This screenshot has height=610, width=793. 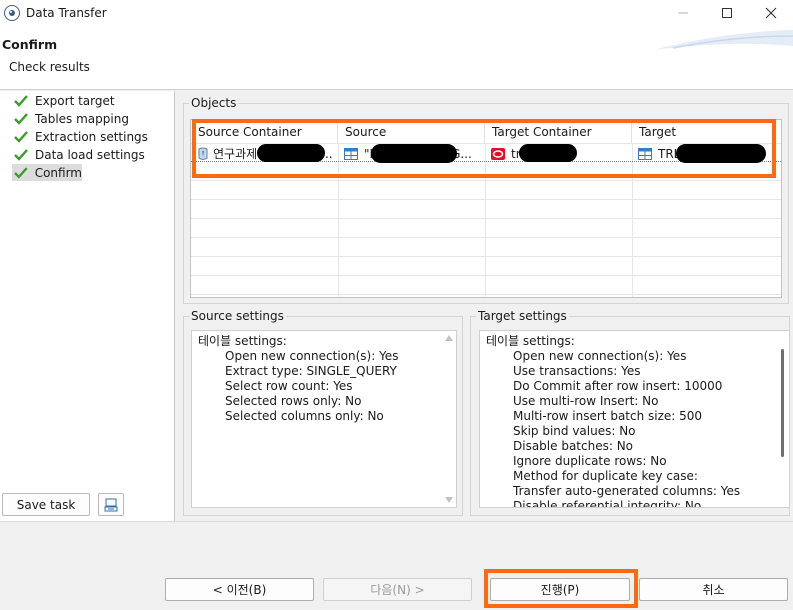 What do you see at coordinates (713, 589) in the screenshot?
I see `cancel-button: 취소` at bounding box center [713, 589].